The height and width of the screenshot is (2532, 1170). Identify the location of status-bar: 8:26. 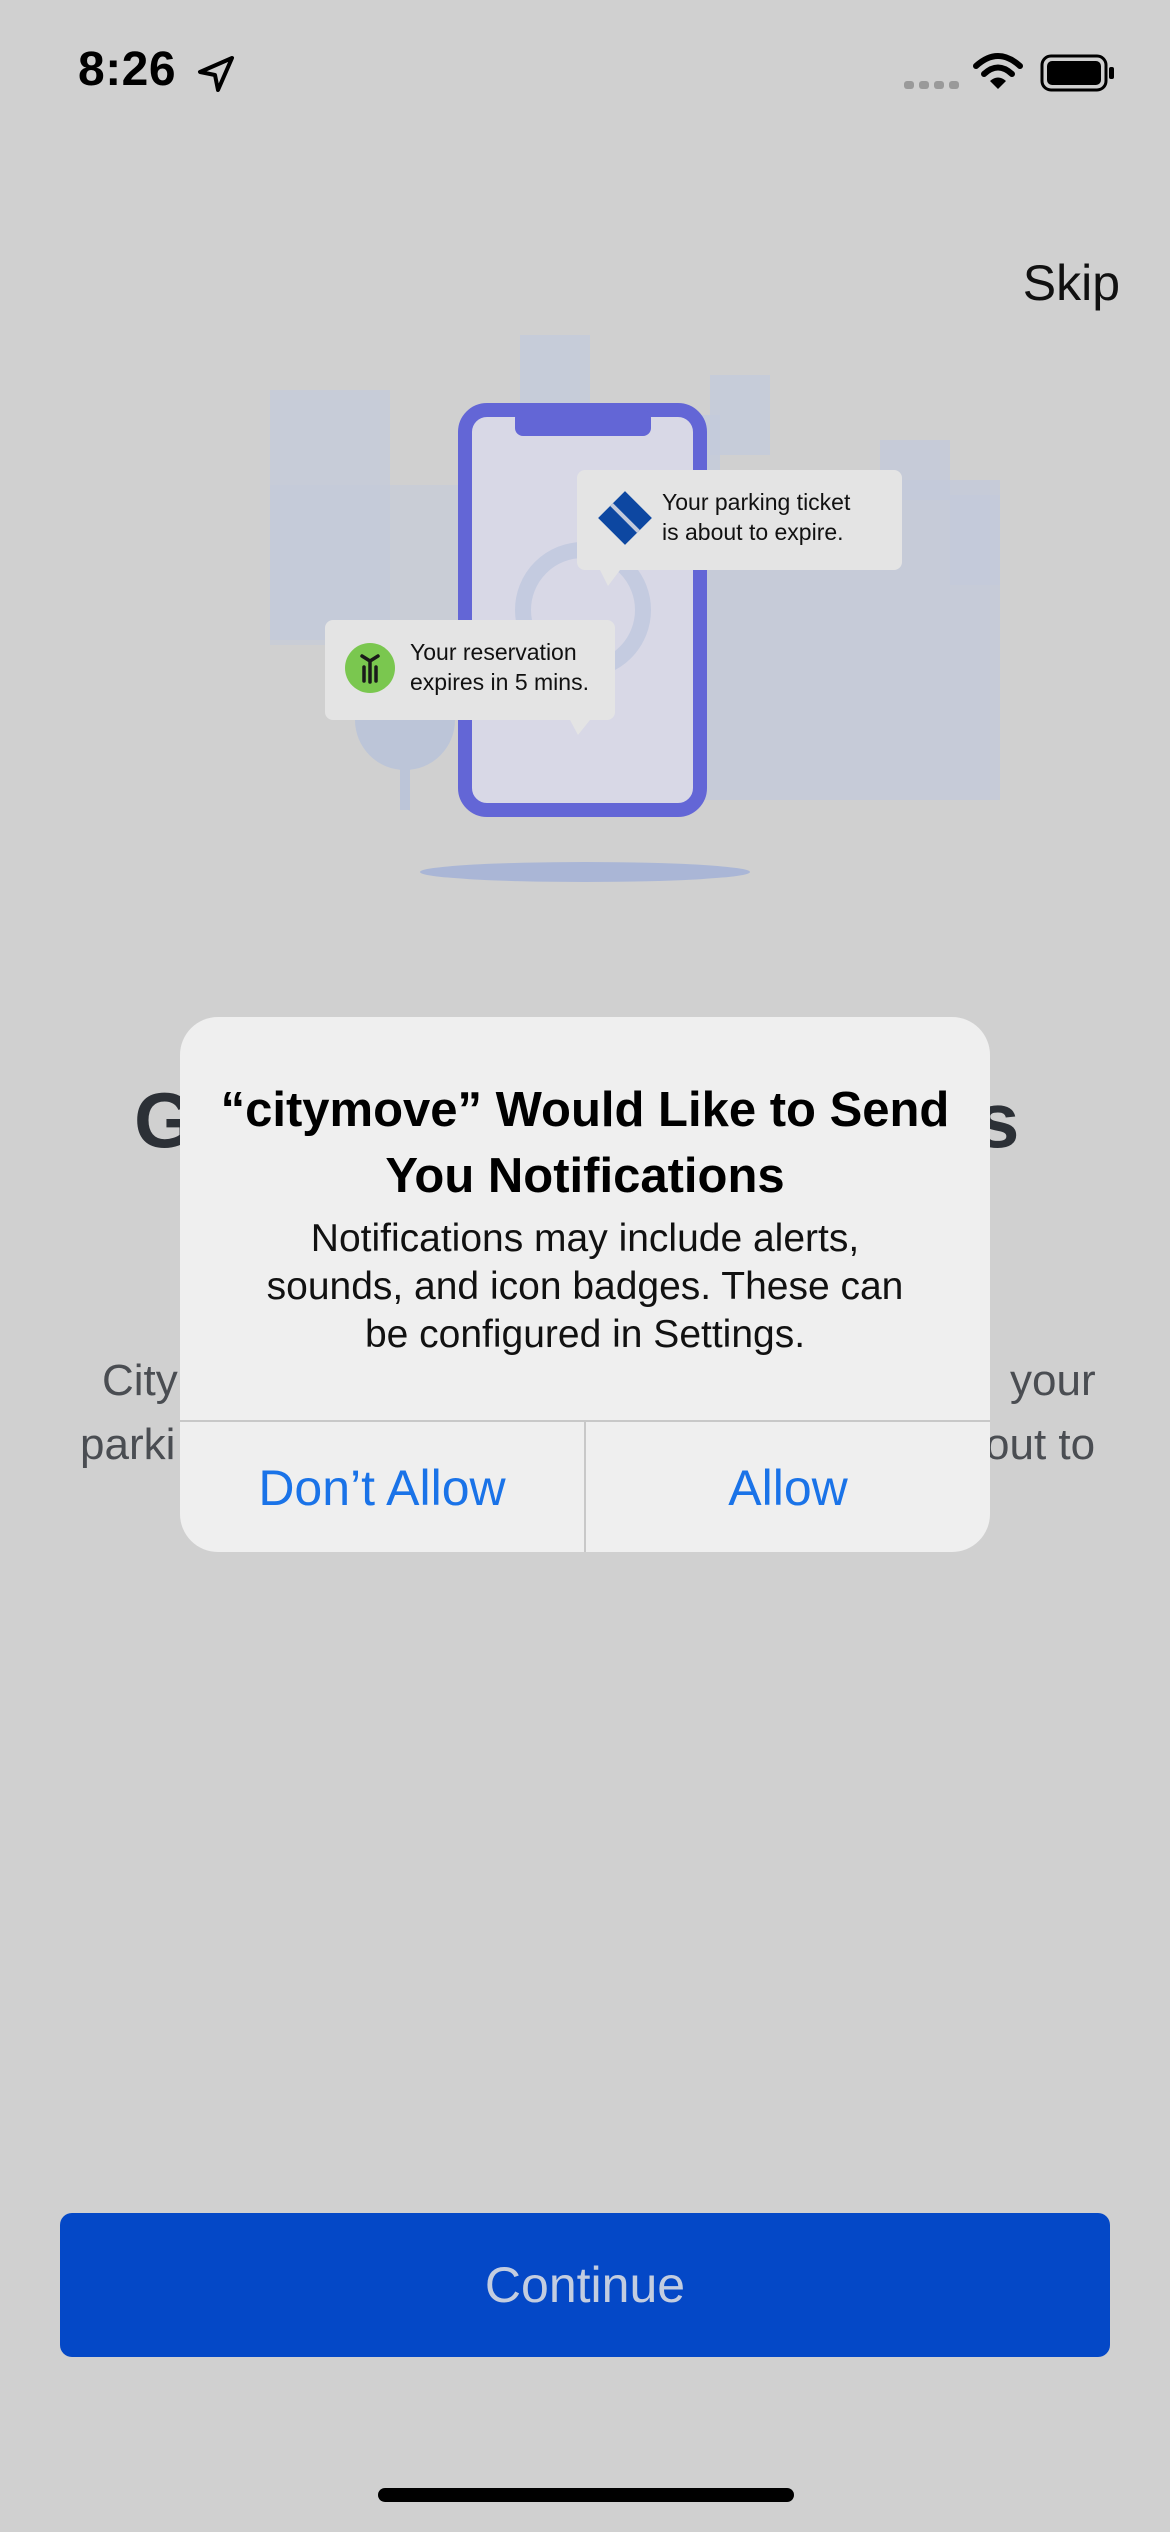
(585, 70).